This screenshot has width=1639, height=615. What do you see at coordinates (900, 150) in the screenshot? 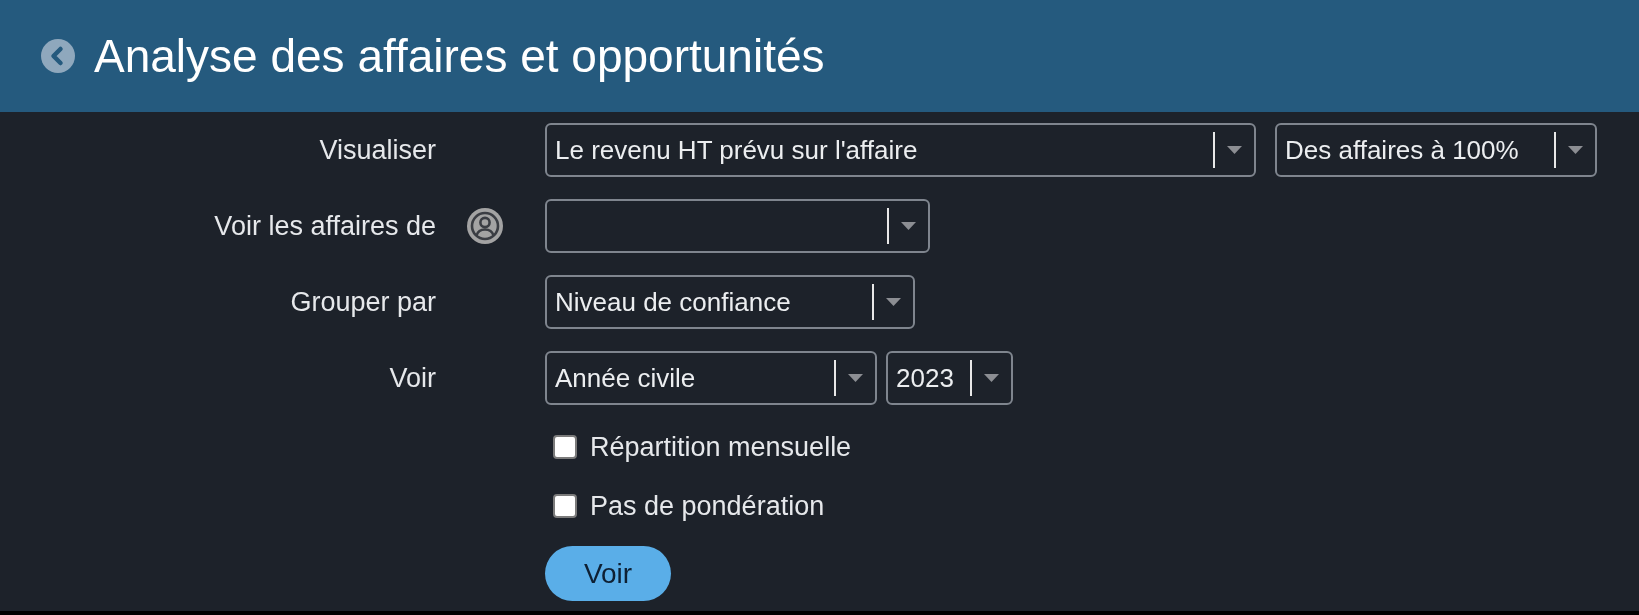
I see `dropdown: Le revenu HT prévu sur l'affaire` at bounding box center [900, 150].